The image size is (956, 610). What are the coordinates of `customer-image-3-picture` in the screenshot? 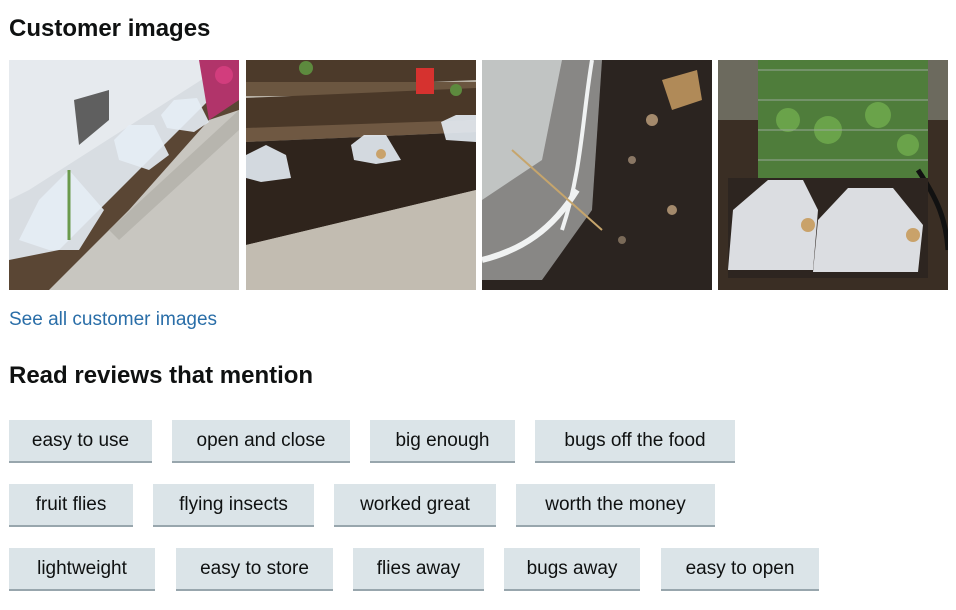 It's located at (597, 175).